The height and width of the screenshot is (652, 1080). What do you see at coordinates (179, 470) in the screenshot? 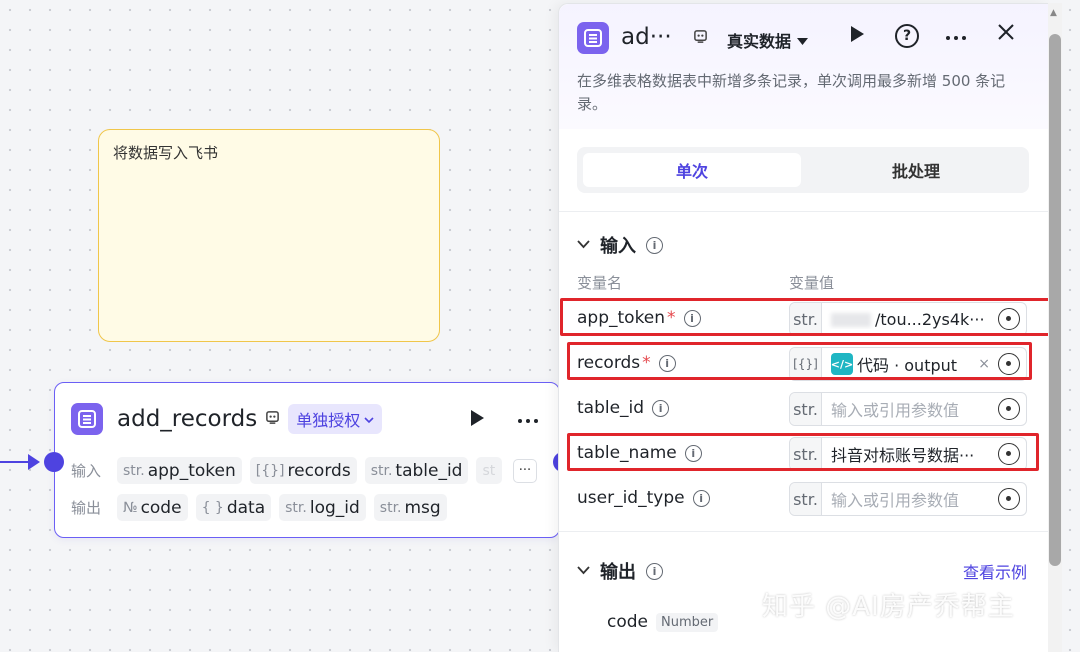
I see `input-chip-app-token: str. app_token` at bounding box center [179, 470].